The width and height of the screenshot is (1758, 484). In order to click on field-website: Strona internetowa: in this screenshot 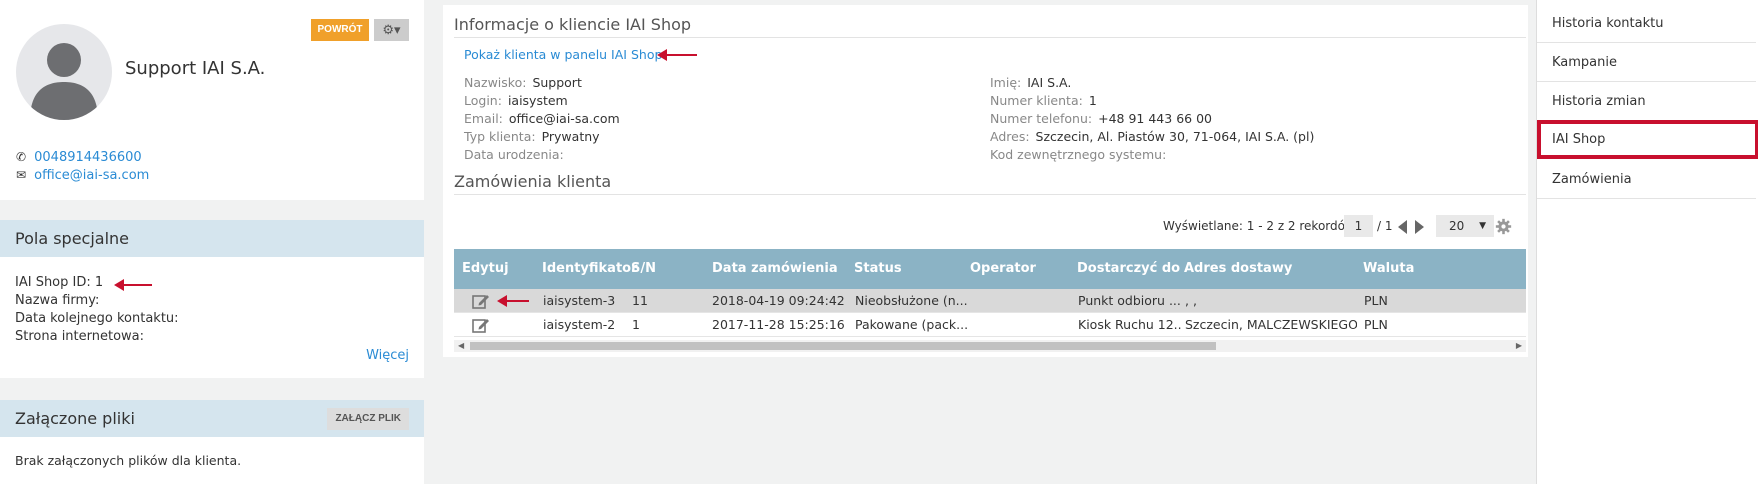, I will do `click(80, 336)`.